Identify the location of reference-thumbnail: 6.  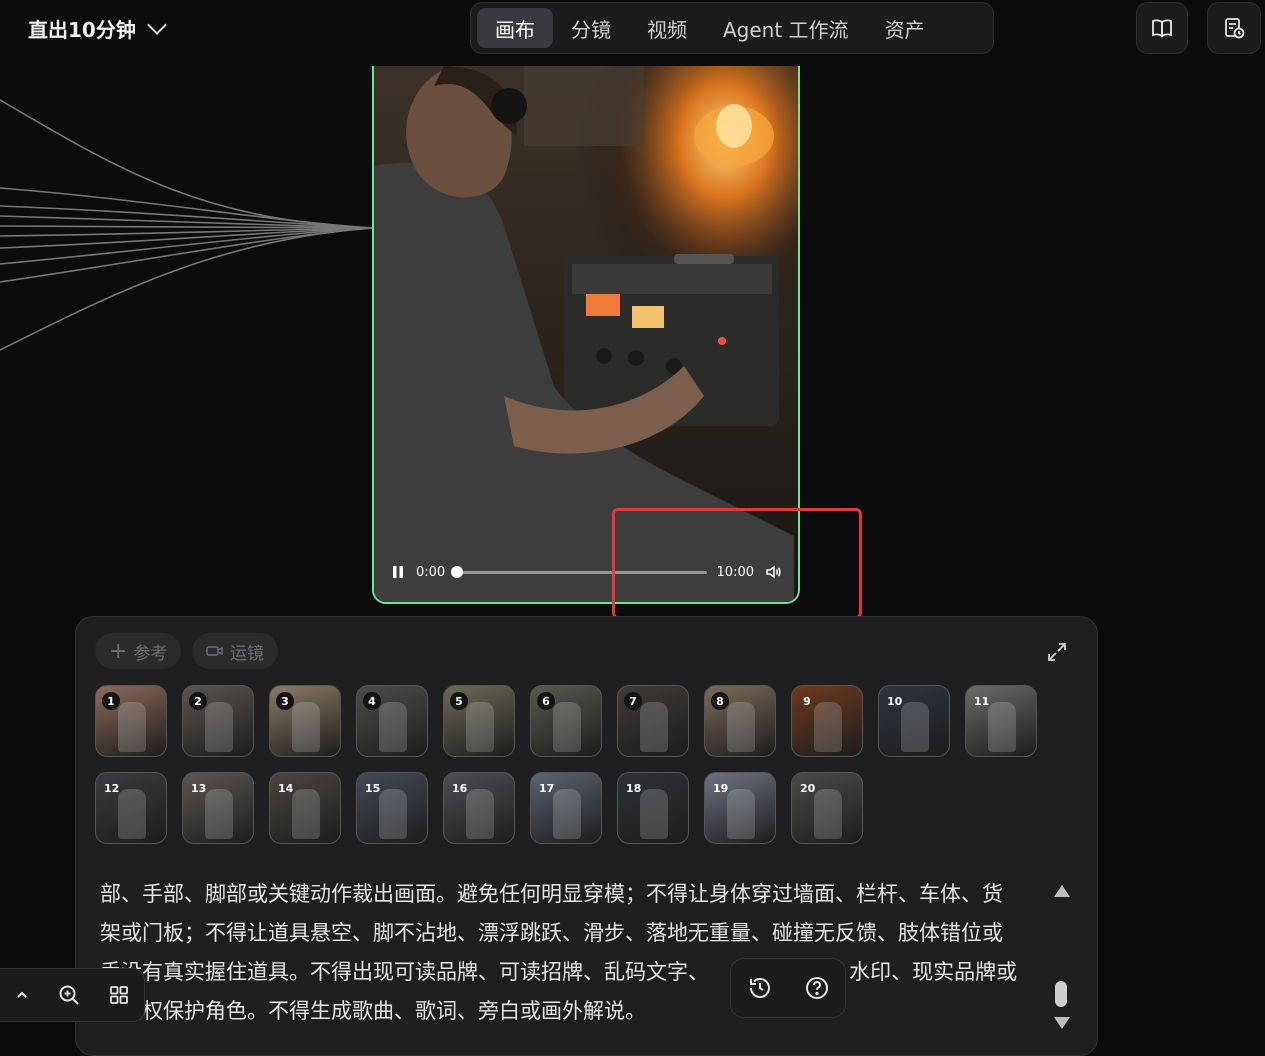
(566, 721).